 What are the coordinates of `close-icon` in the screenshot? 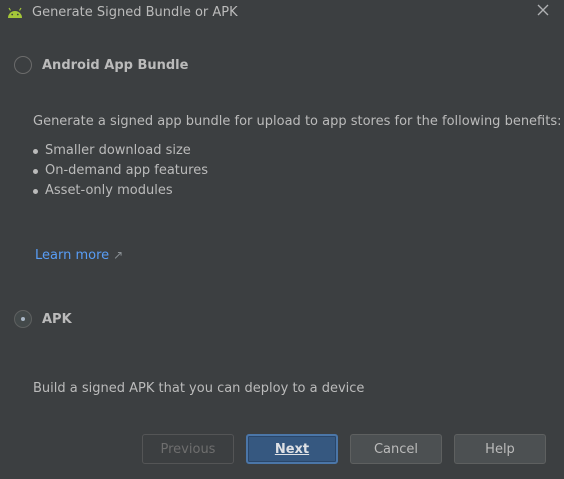 It's located at (543, 10).